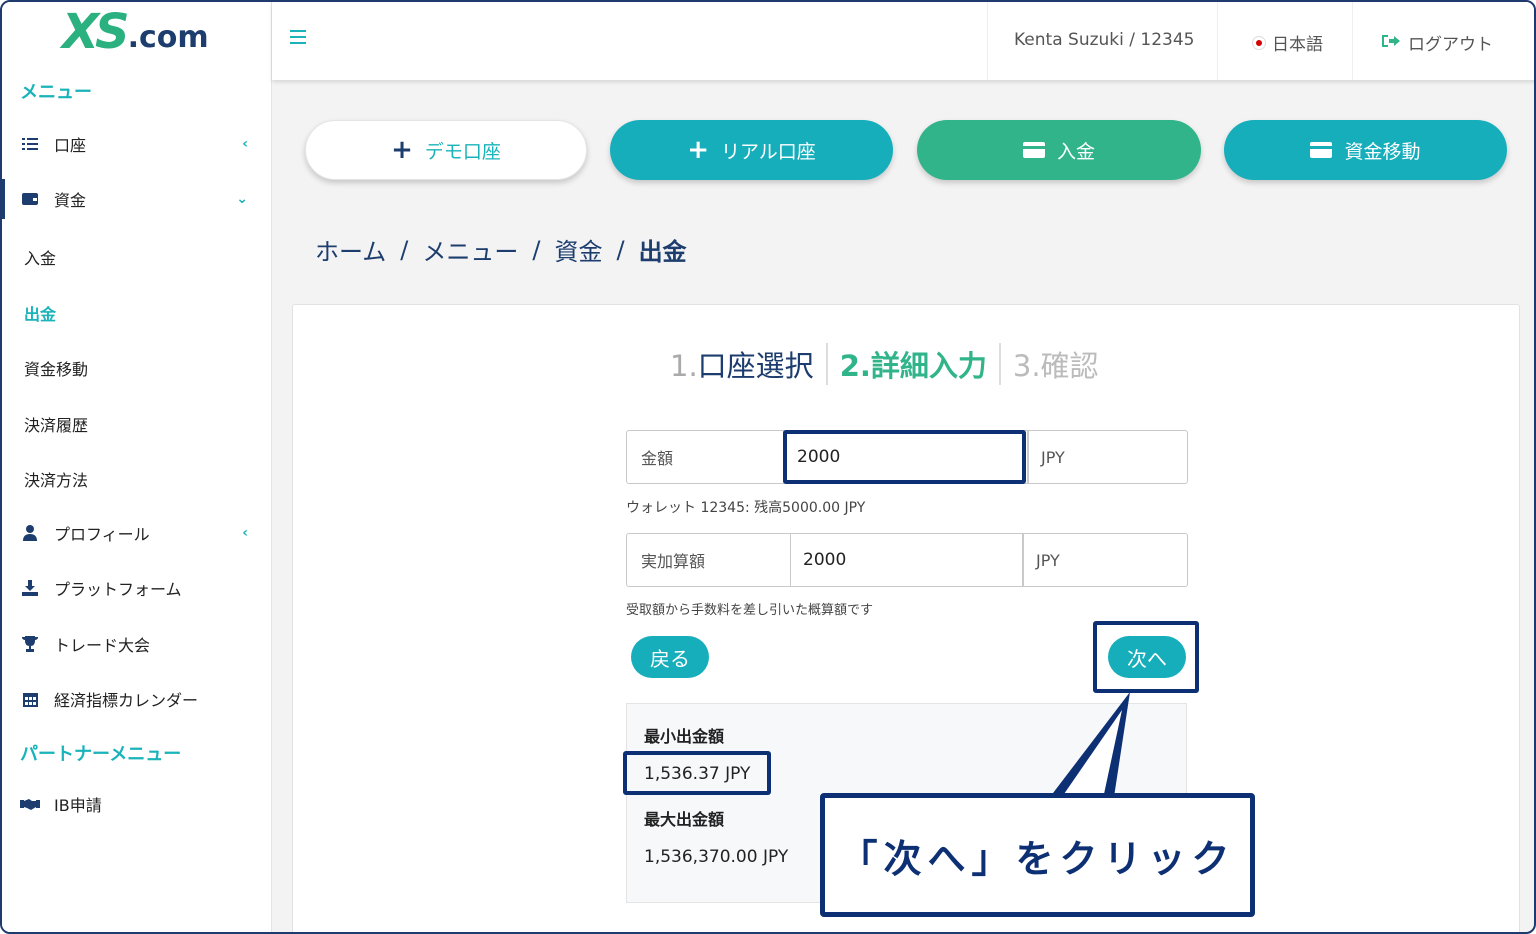  Describe the element at coordinates (1037, 855) in the screenshot. I see `instruction-callout: 「次へ」をクリック` at that location.